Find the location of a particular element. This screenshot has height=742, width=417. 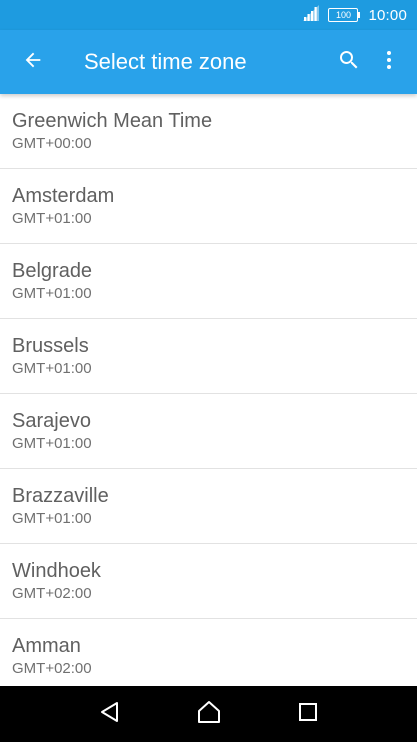

search-icon is located at coordinates (349, 62).